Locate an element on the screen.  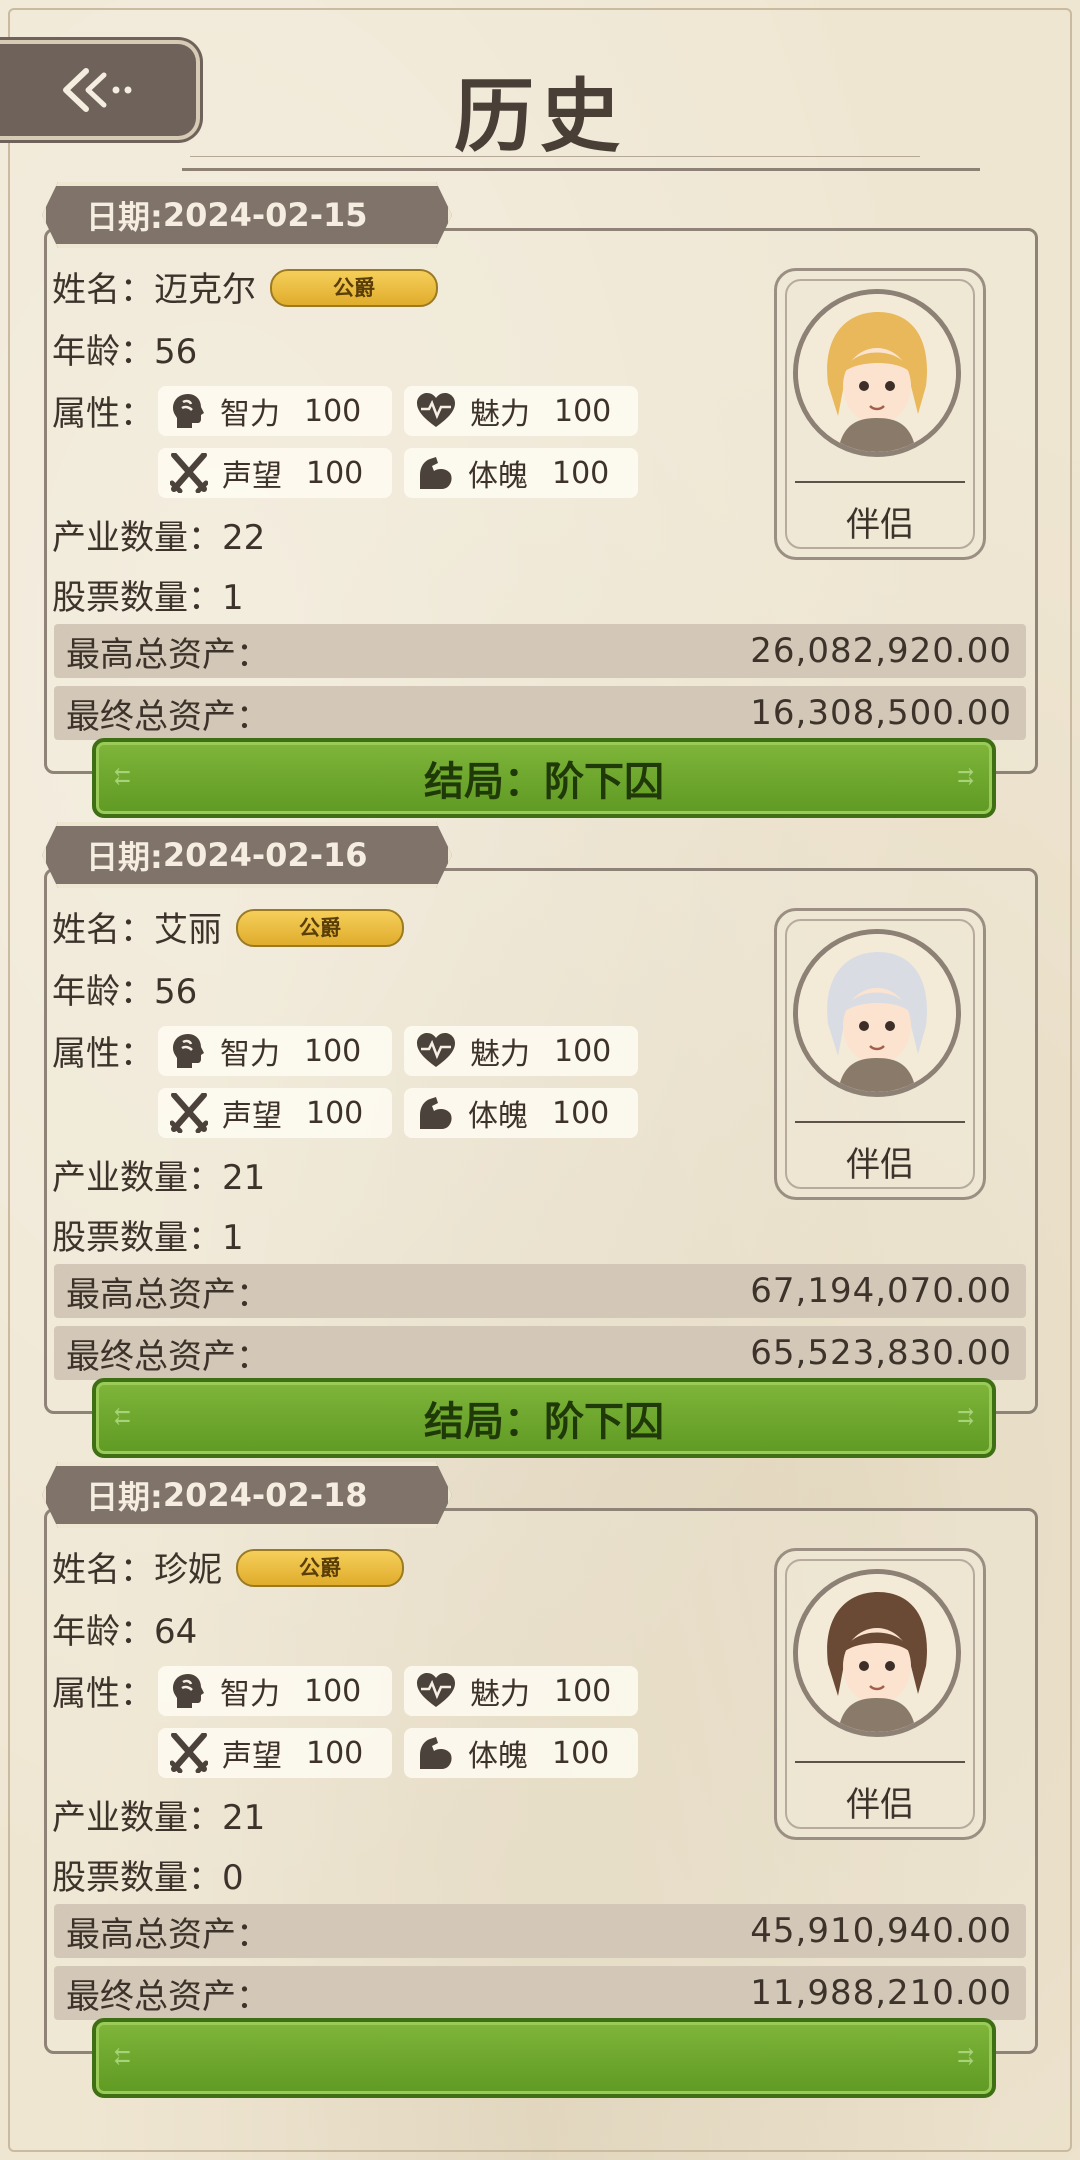
max-assets-row: 最高总资产： 67,194,070.00 is located at coordinates (540, 1291).